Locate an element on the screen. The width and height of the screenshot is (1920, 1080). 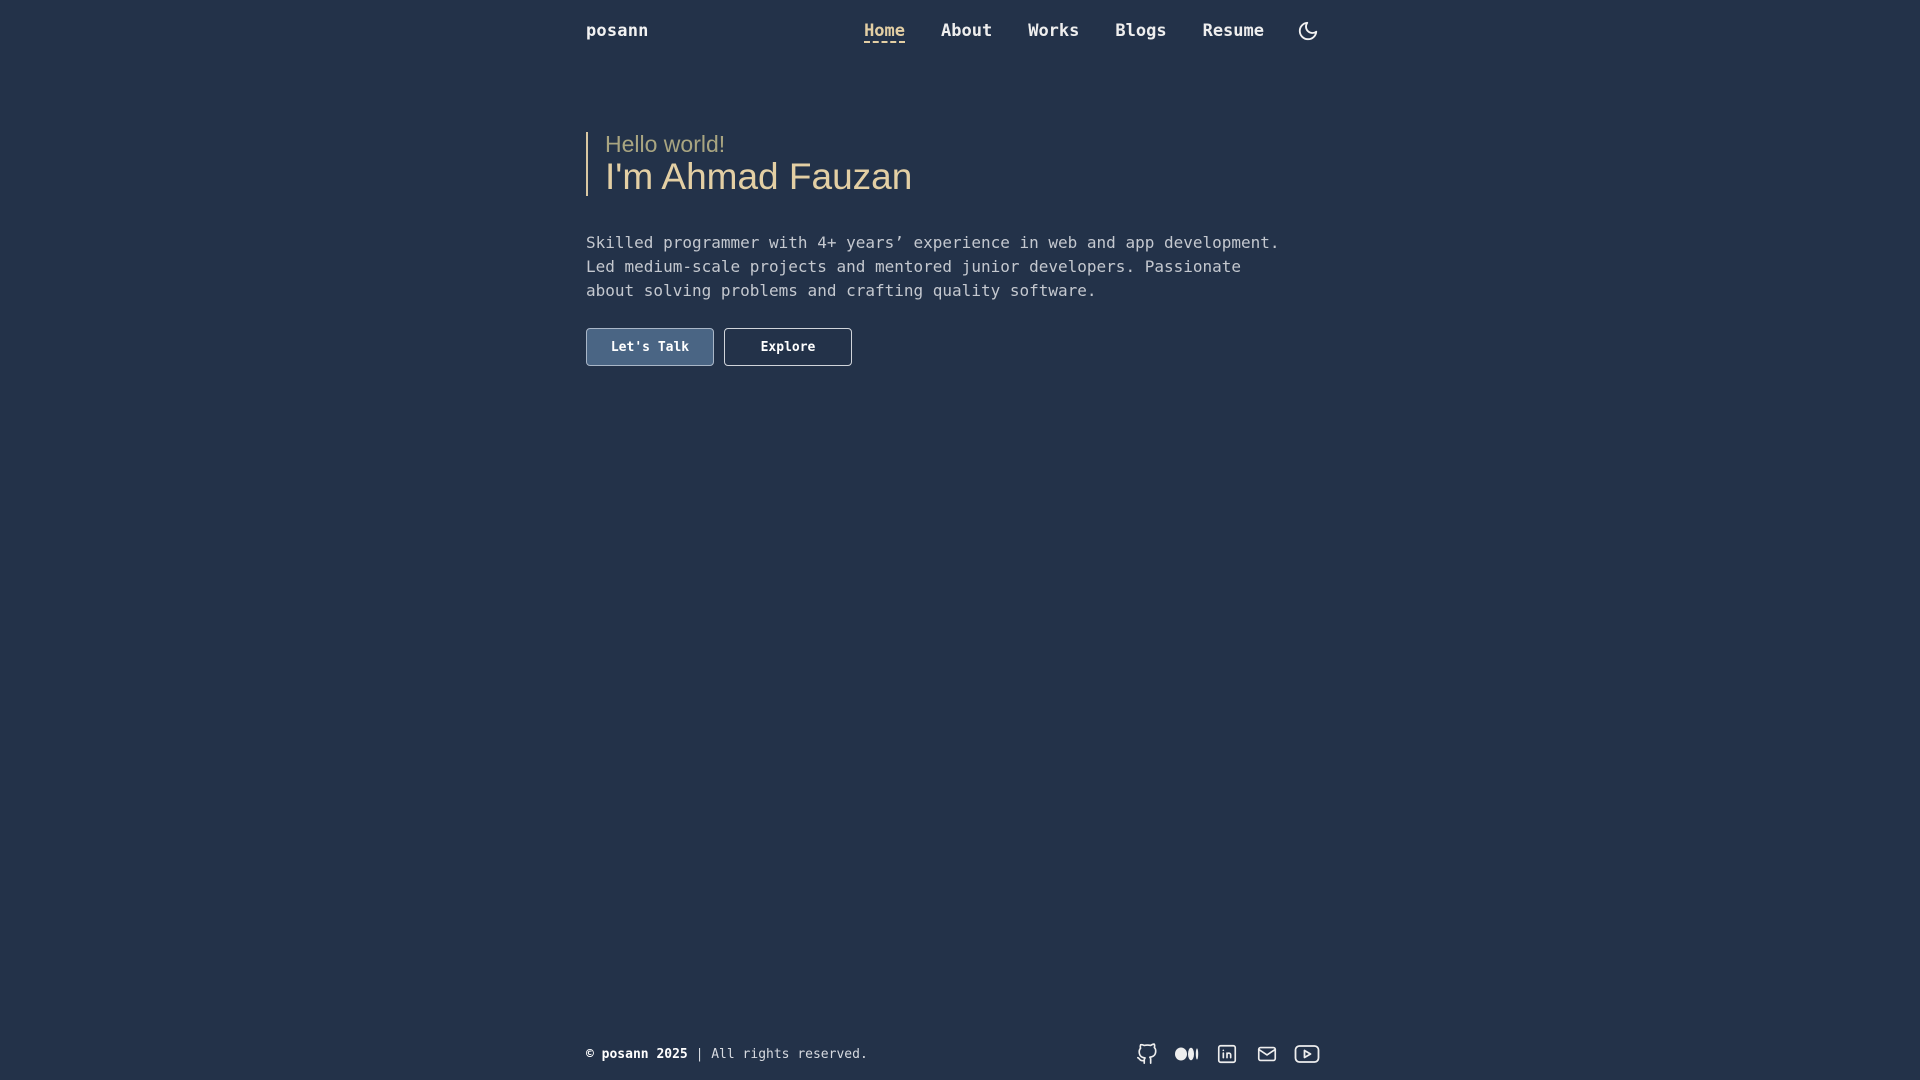
nav-resume: Resume is located at coordinates (1233, 31).